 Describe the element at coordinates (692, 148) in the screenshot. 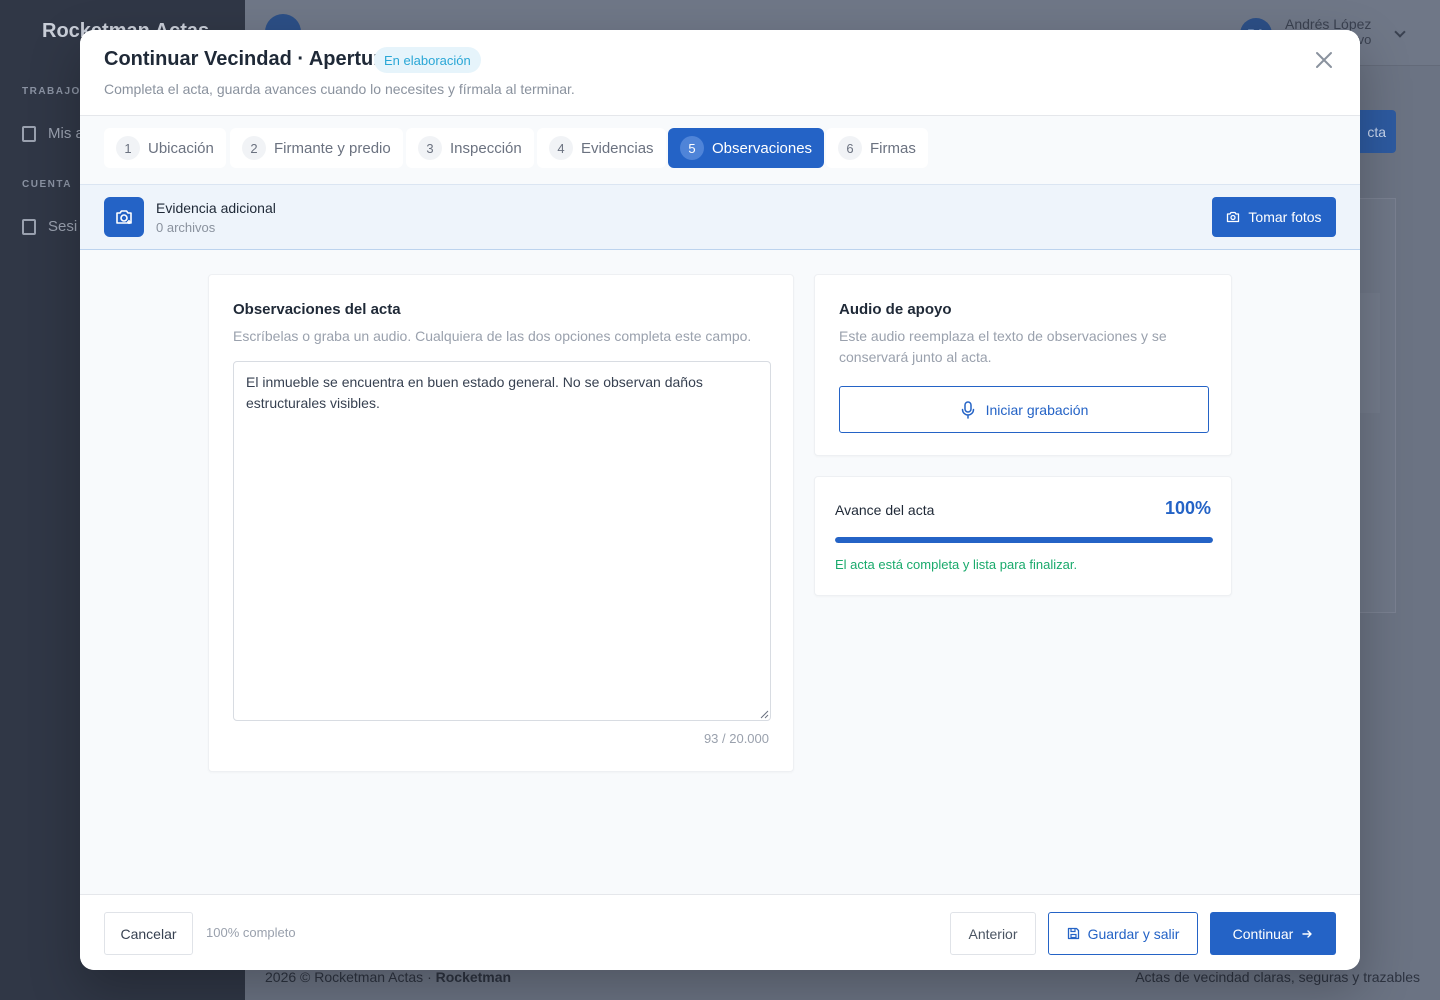

I see `step-number: 5` at that location.